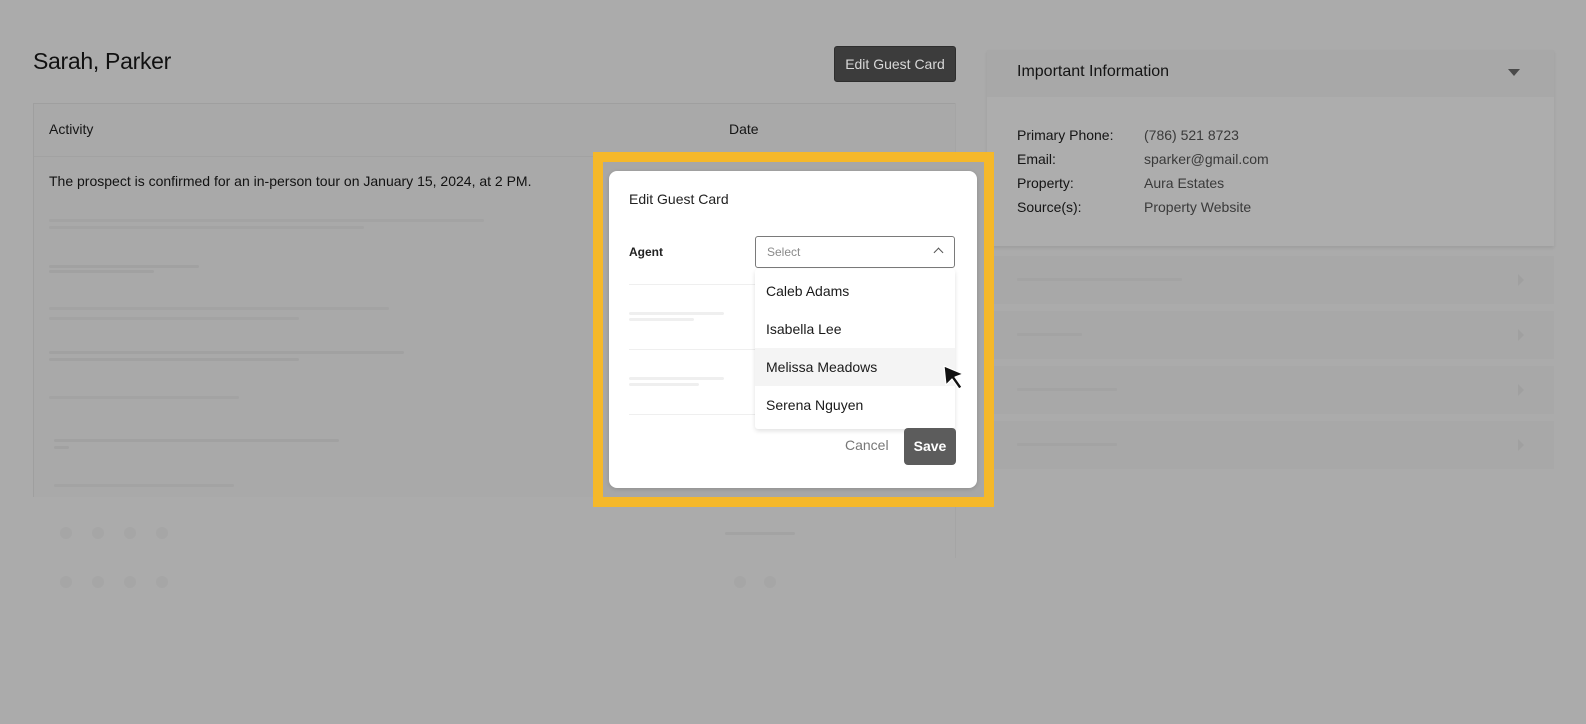 Image resolution: width=1586 pixels, height=724 pixels. What do you see at coordinates (1093, 71) in the screenshot?
I see `important-information-title: Important Information` at bounding box center [1093, 71].